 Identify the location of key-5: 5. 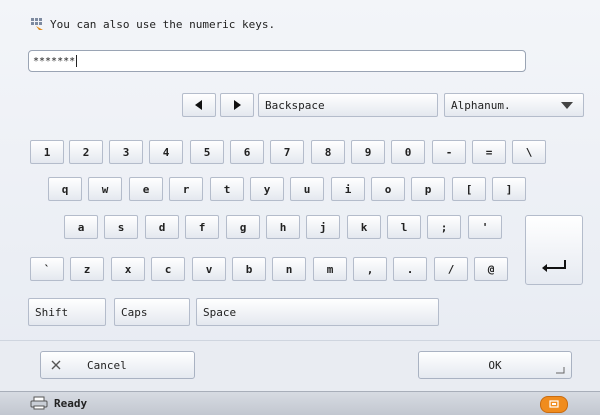
(207, 152).